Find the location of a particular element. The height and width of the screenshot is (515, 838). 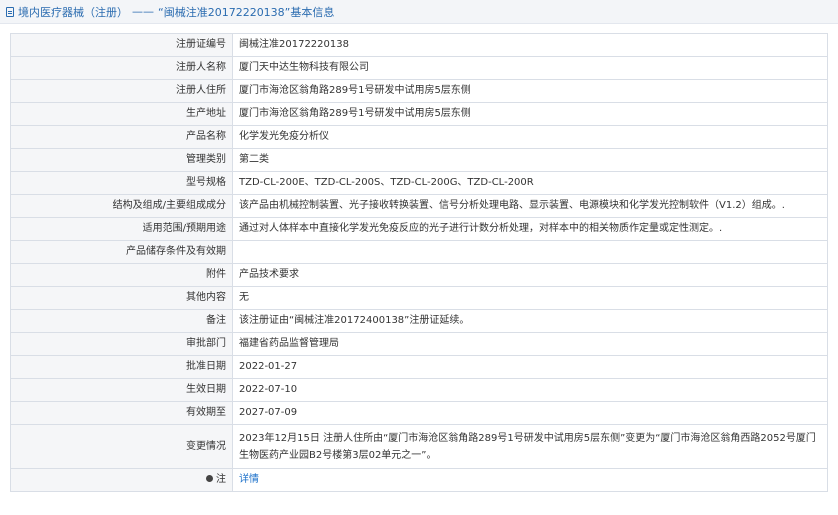

row-label-effective-date: 生效日期 is located at coordinates (121, 390).